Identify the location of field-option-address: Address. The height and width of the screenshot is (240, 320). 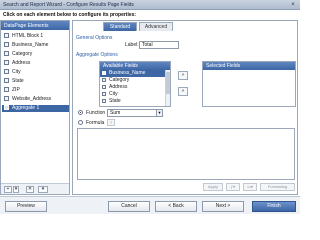
(135, 87).